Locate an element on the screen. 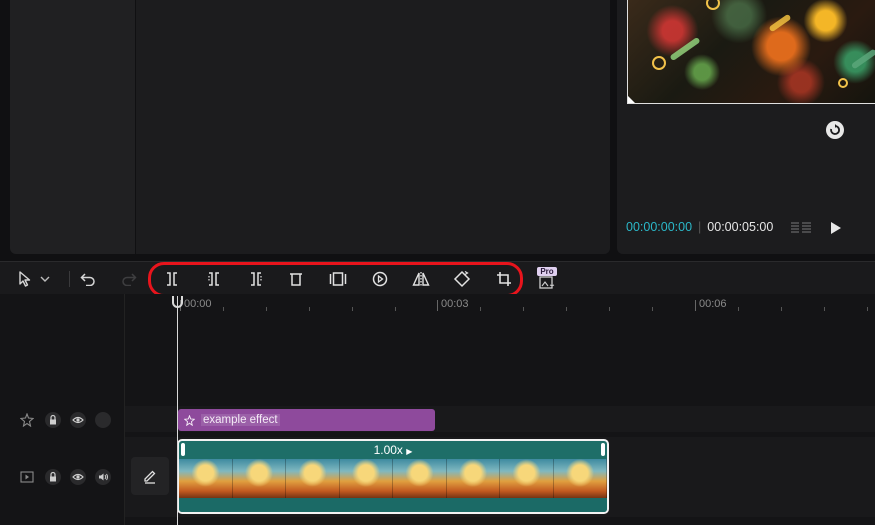  aspect-ratio-icon is located at coordinates (801, 228).